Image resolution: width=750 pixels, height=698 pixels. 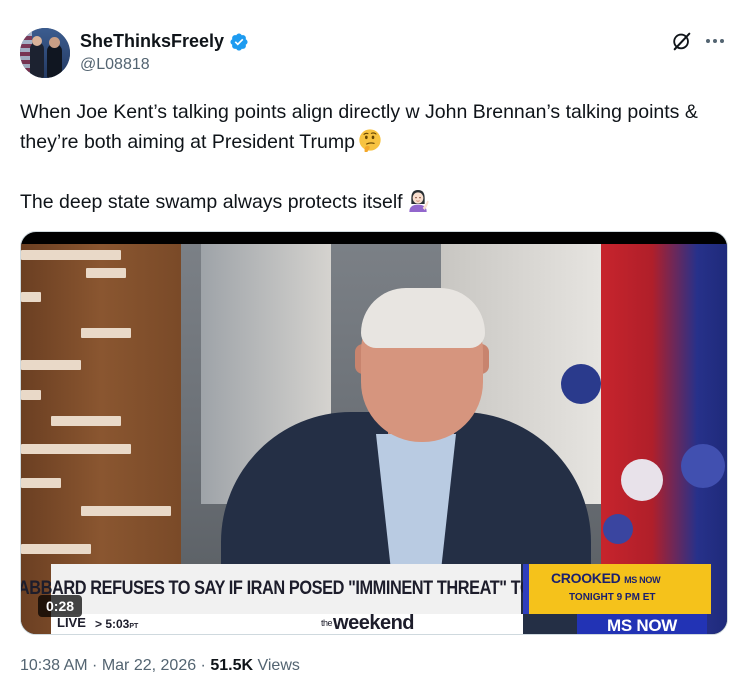 I want to click on author-handle: @L08818, so click(x=115, y=65).